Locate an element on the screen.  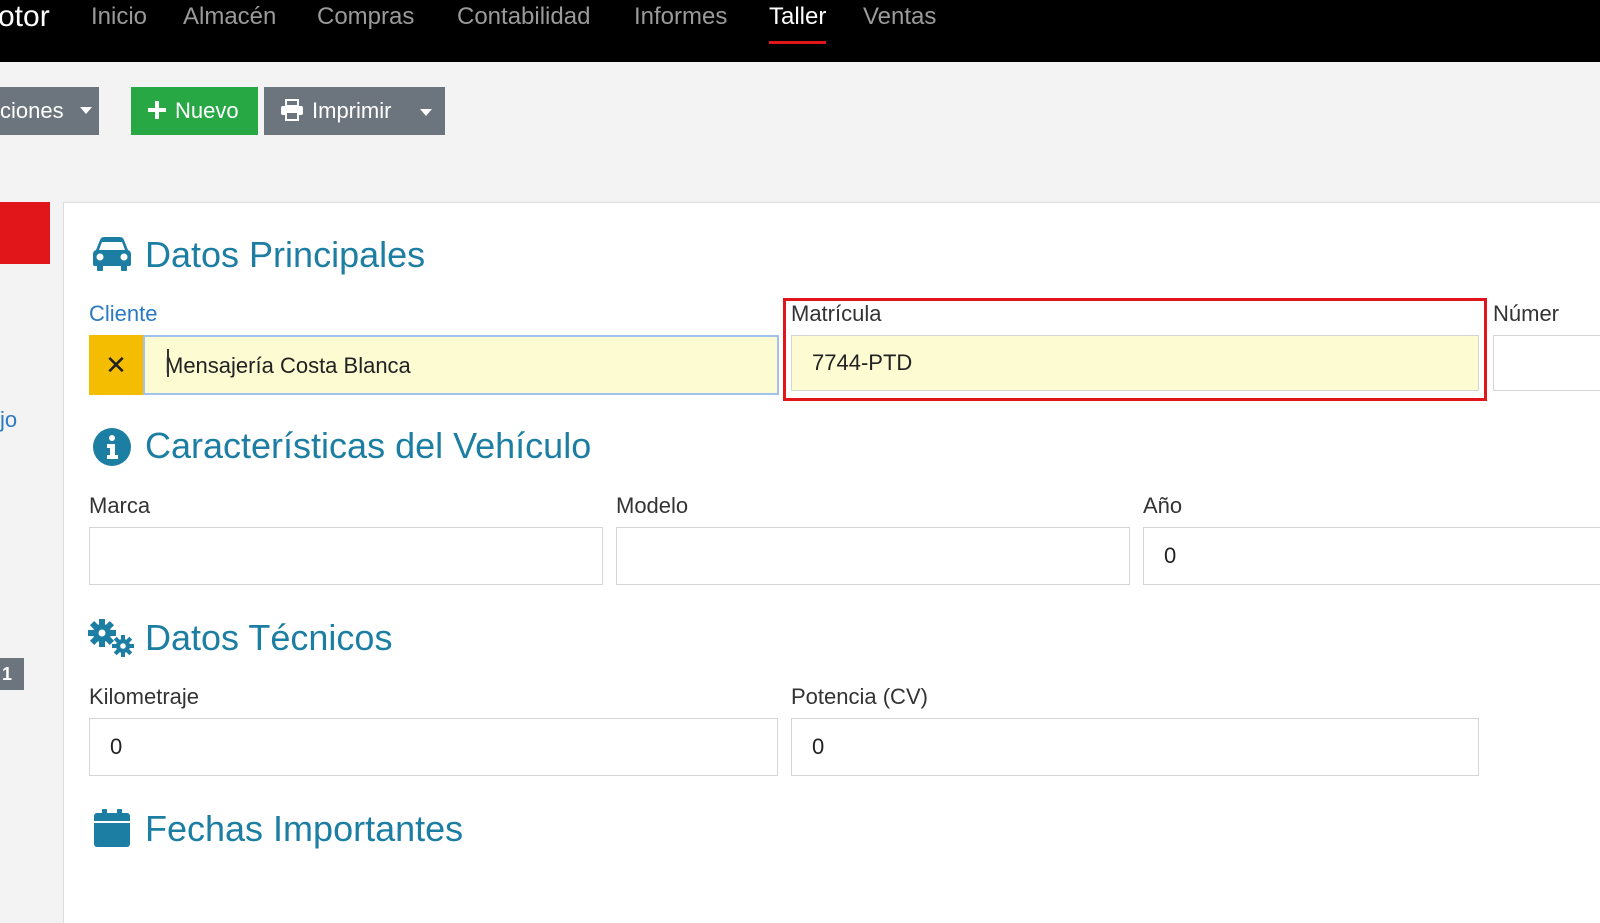
nav-item-compras: Compras is located at coordinates (365, 17).